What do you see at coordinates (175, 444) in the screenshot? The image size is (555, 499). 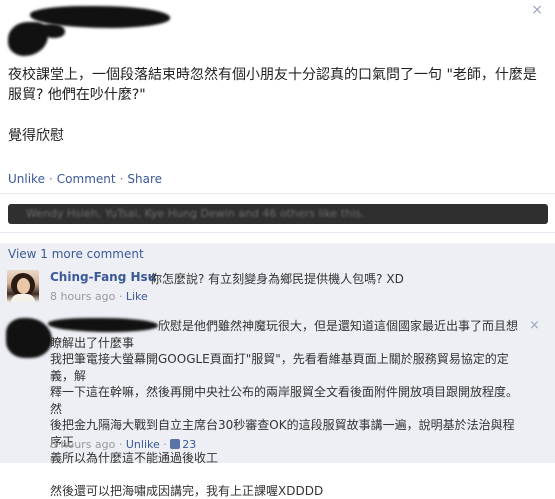 I see `thumbs-up-icon` at bounding box center [175, 444].